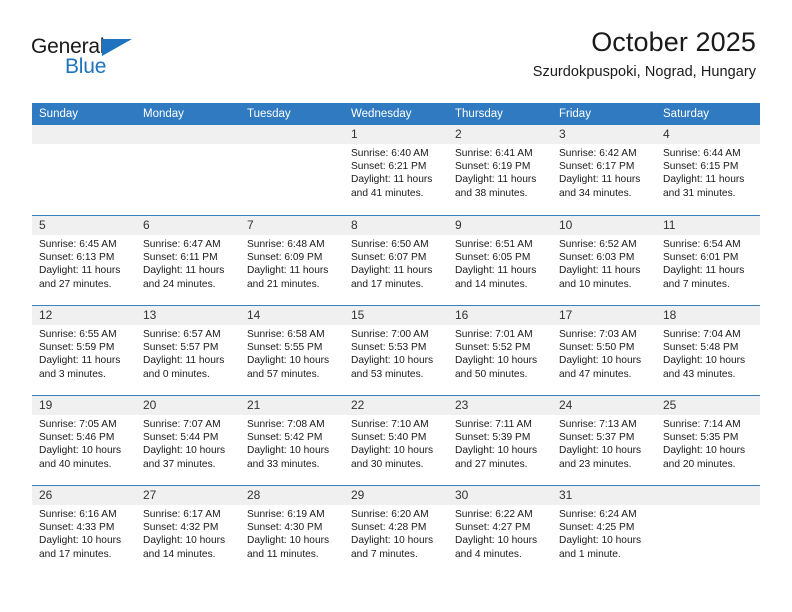 This screenshot has width=792, height=612. I want to click on day-number: 17, so click(604, 315).